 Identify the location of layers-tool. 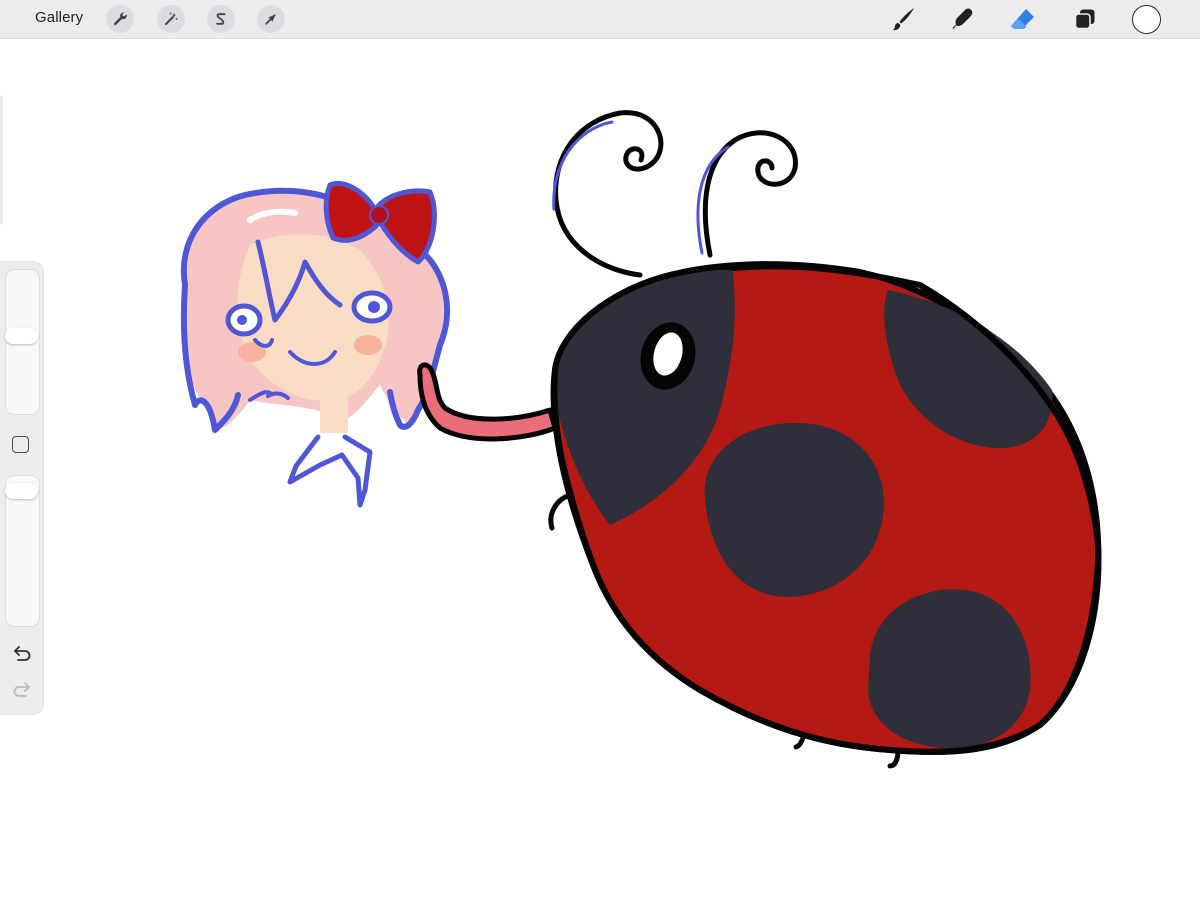
(1085, 19).